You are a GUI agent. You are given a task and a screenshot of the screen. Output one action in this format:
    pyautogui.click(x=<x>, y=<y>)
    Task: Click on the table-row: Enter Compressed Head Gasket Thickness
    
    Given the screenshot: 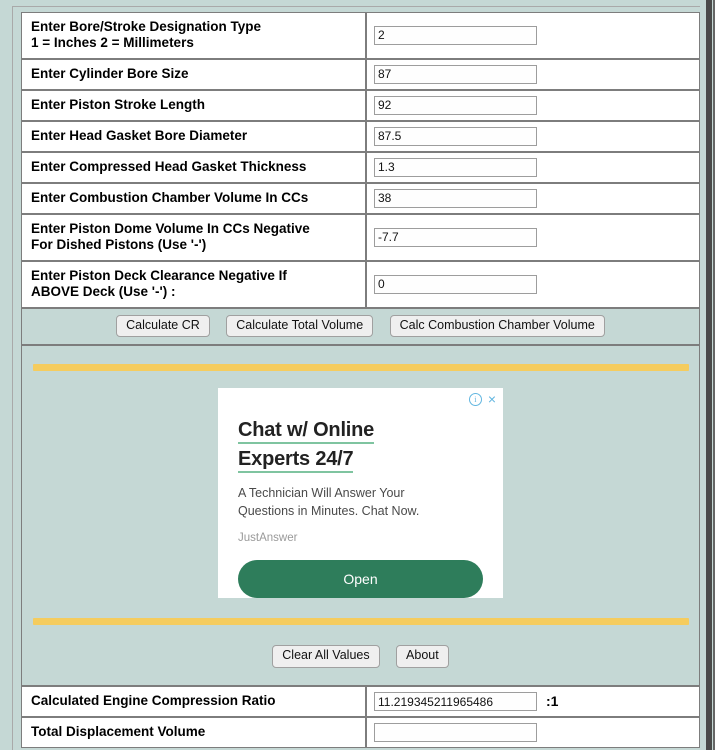 What is the action you would take?
    pyautogui.click(x=360, y=167)
    